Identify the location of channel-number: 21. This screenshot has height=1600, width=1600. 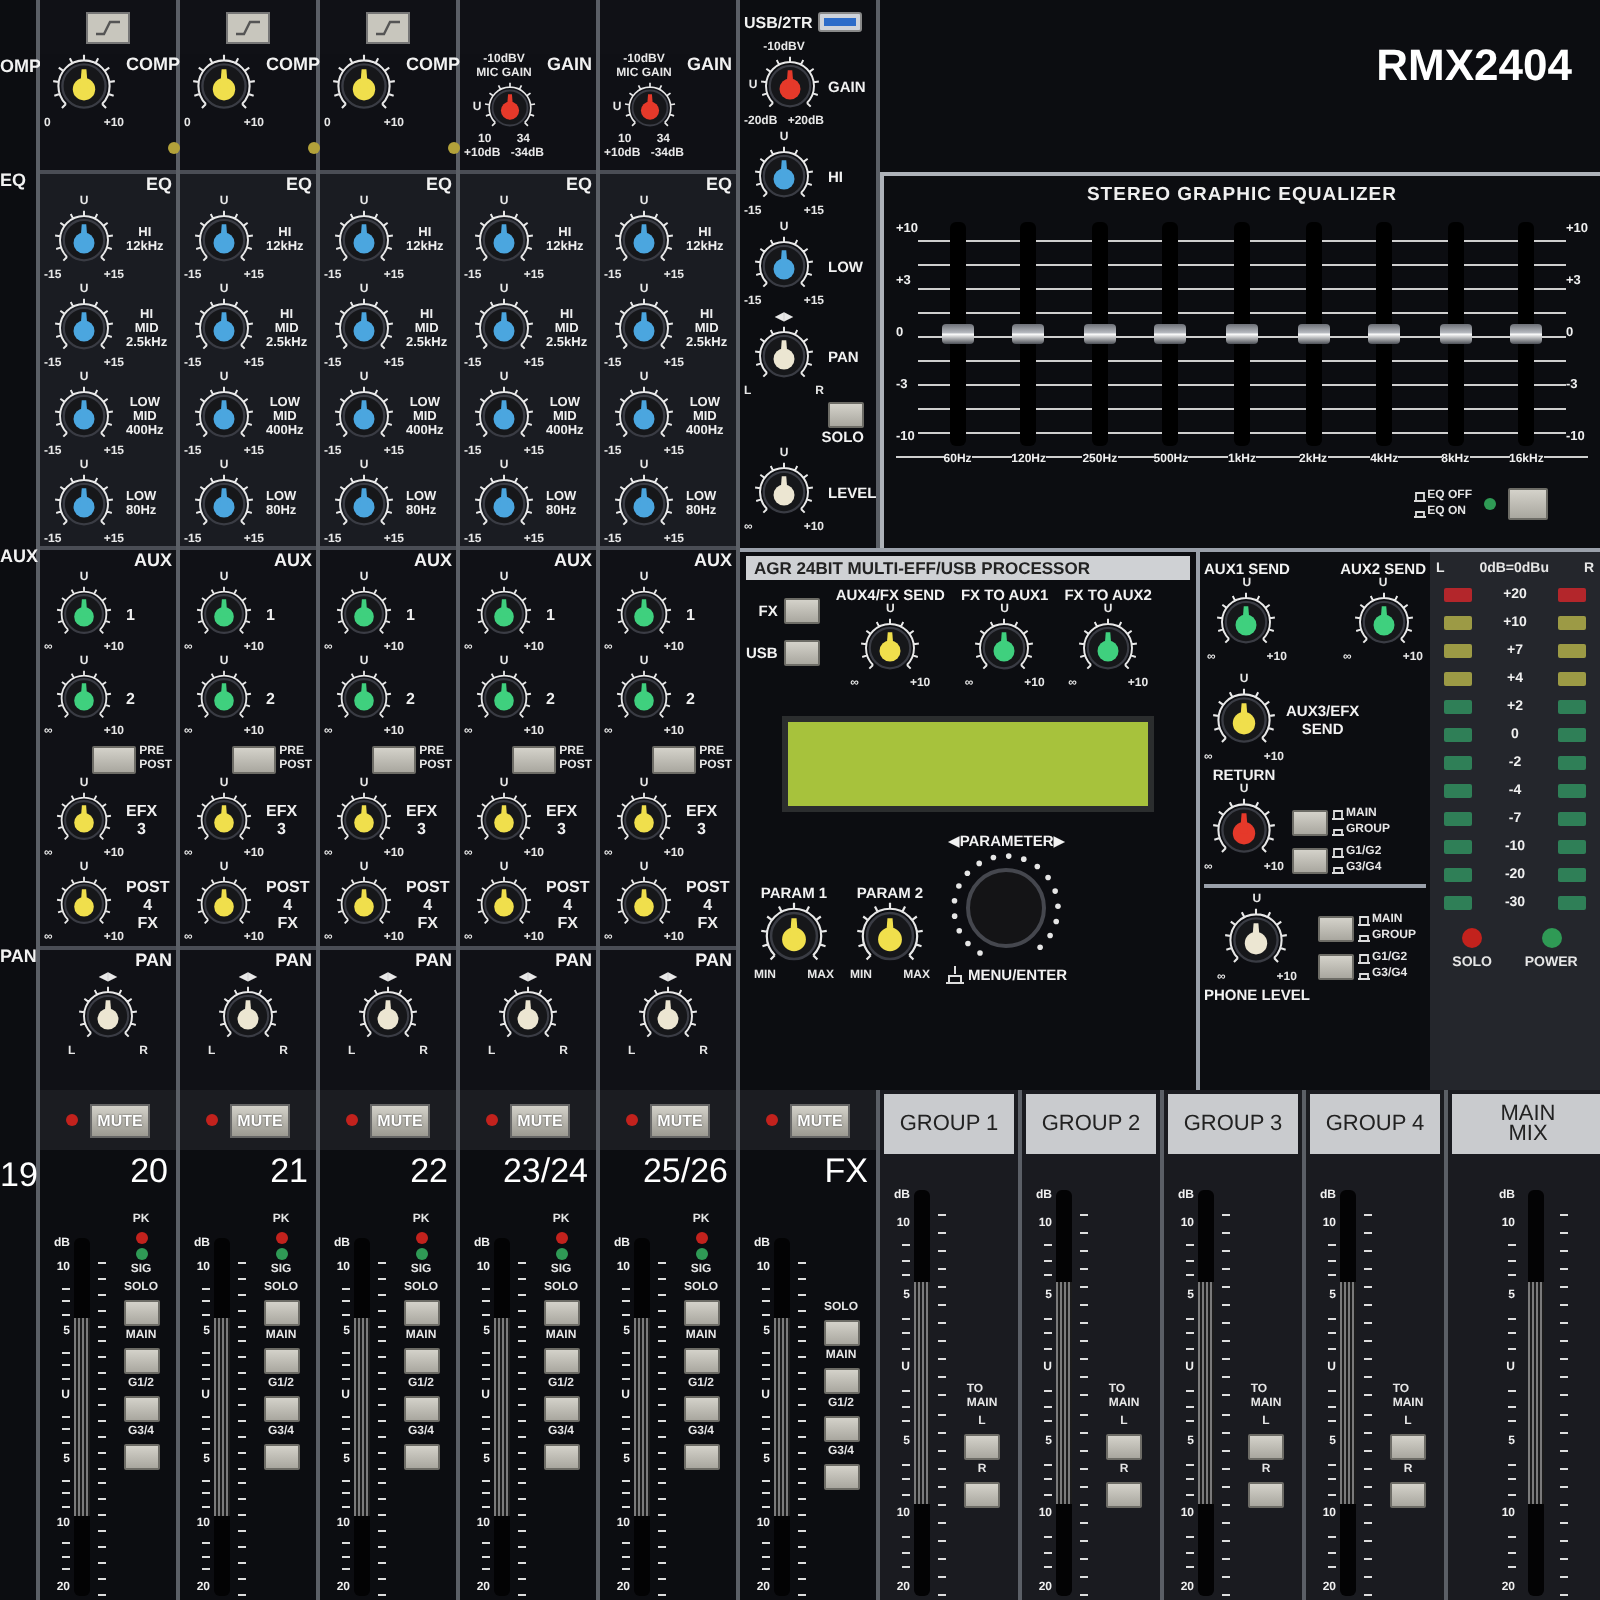
(289, 1172).